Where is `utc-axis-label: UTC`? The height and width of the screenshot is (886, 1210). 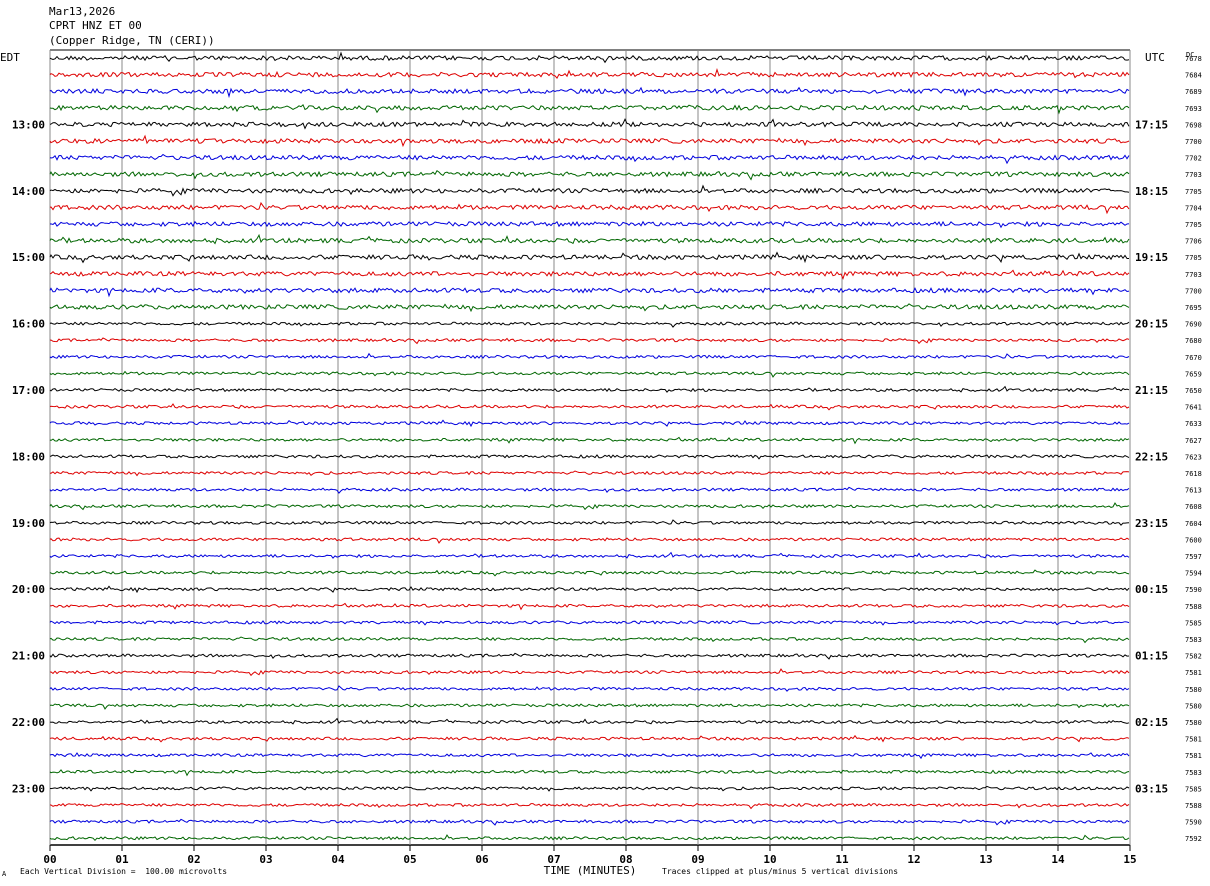 utc-axis-label: UTC is located at coordinates (1155, 57).